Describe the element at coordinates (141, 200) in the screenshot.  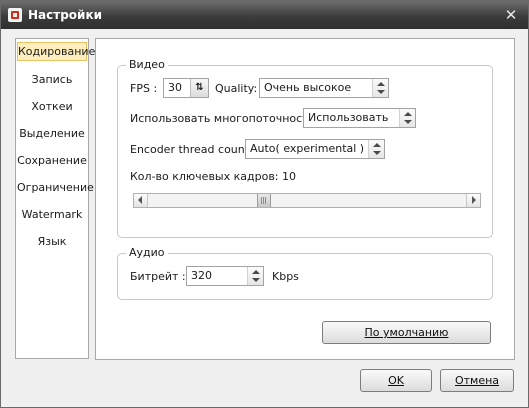
I see `slider-left-arrow-icon` at that location.